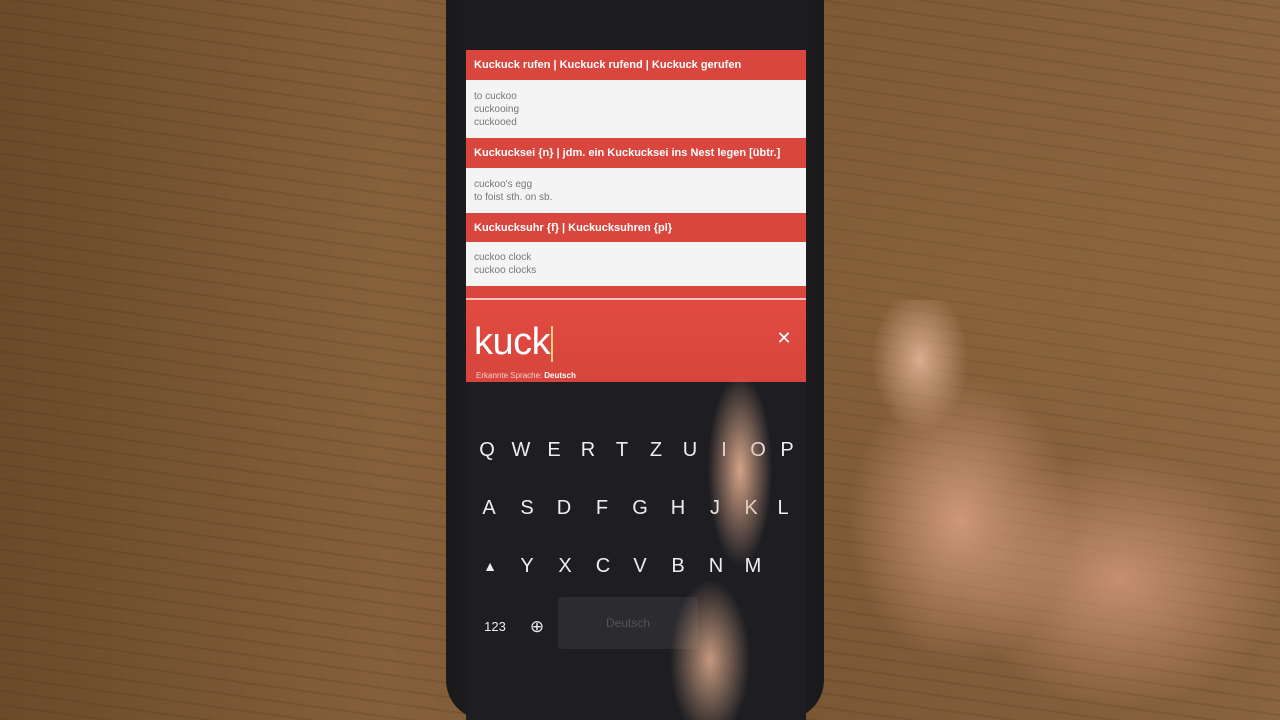 Image resolution: width=1280 pixels, height=720 pixels. I want to click on key: A, so click(489, 508).